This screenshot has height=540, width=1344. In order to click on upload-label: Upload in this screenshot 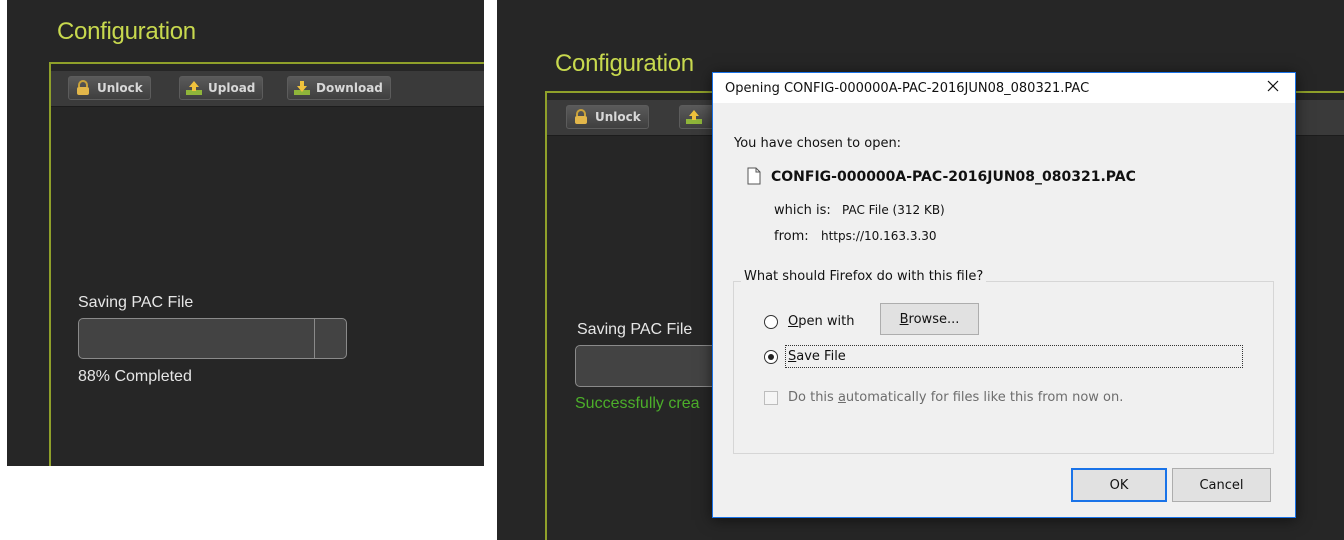, I will do `click(232, 88)`.